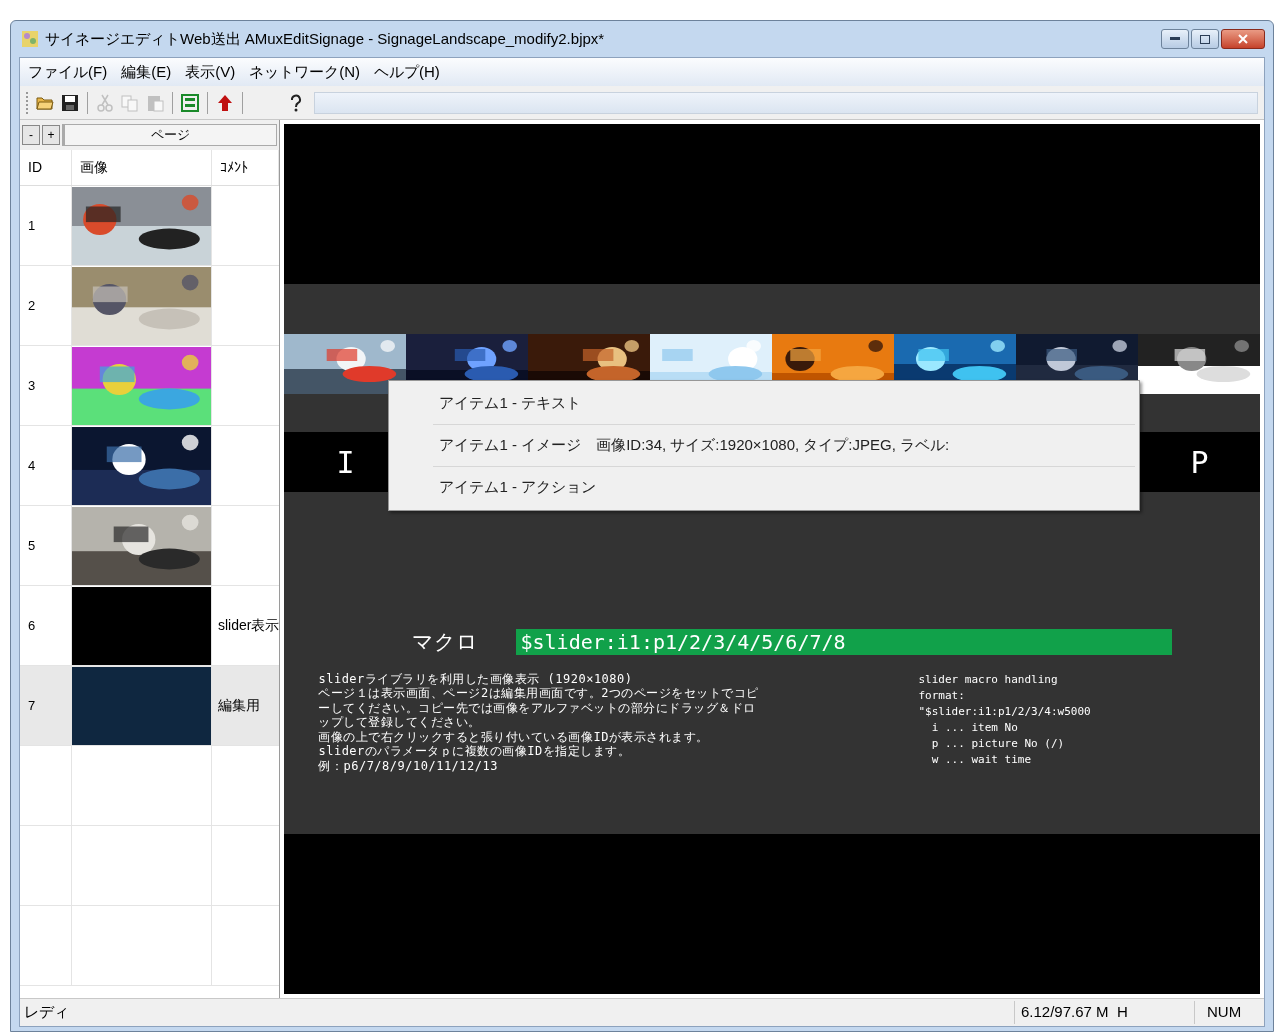  What do you see at coordinates (46, 167) in the screenshot?
I see `column-header: ID` at bounding box center [46, 167].